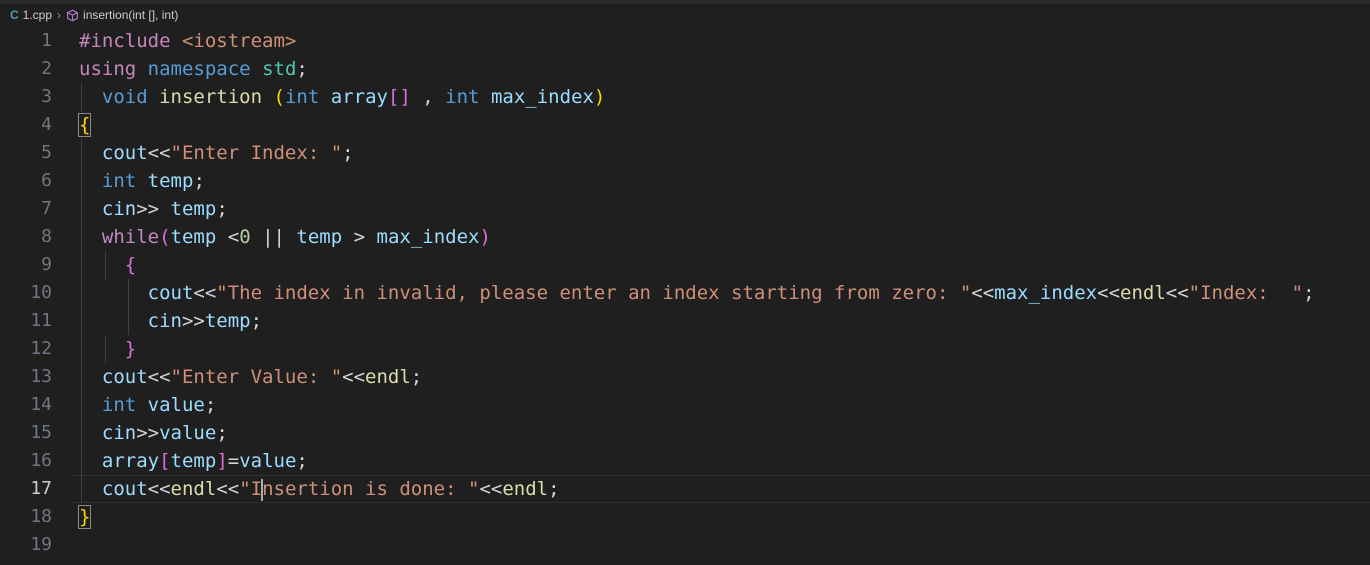  Describe the element at coordinates (273, 237) in the screenshot. I see `code-token: ||` at that location.